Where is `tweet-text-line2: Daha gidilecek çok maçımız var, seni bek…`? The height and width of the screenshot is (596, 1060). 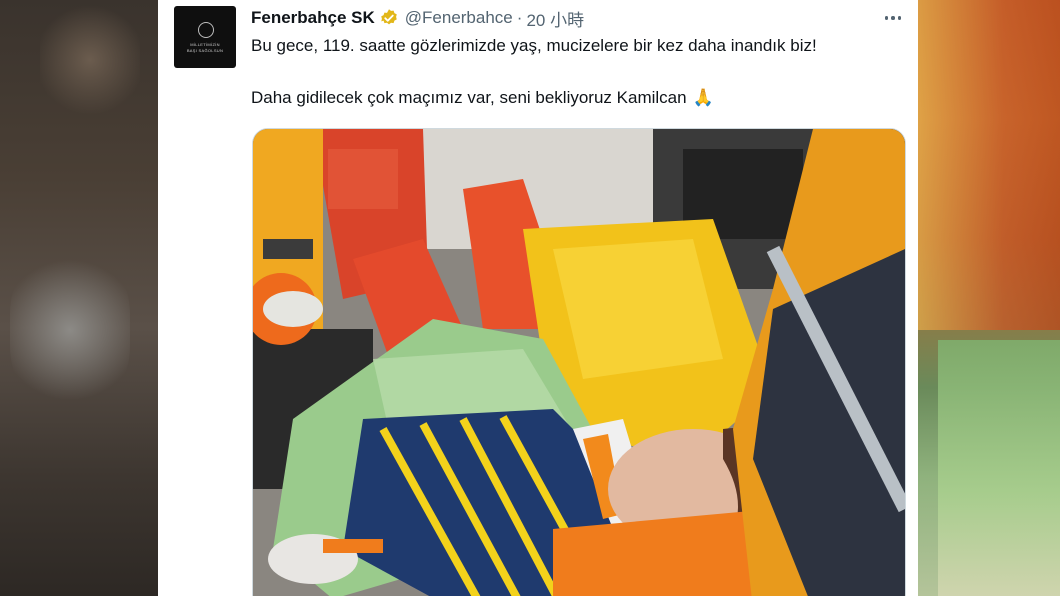 tweet-text-line2: Daha gidilecek çok maçımız var, seni bek… is located at coordinates (482, 98).